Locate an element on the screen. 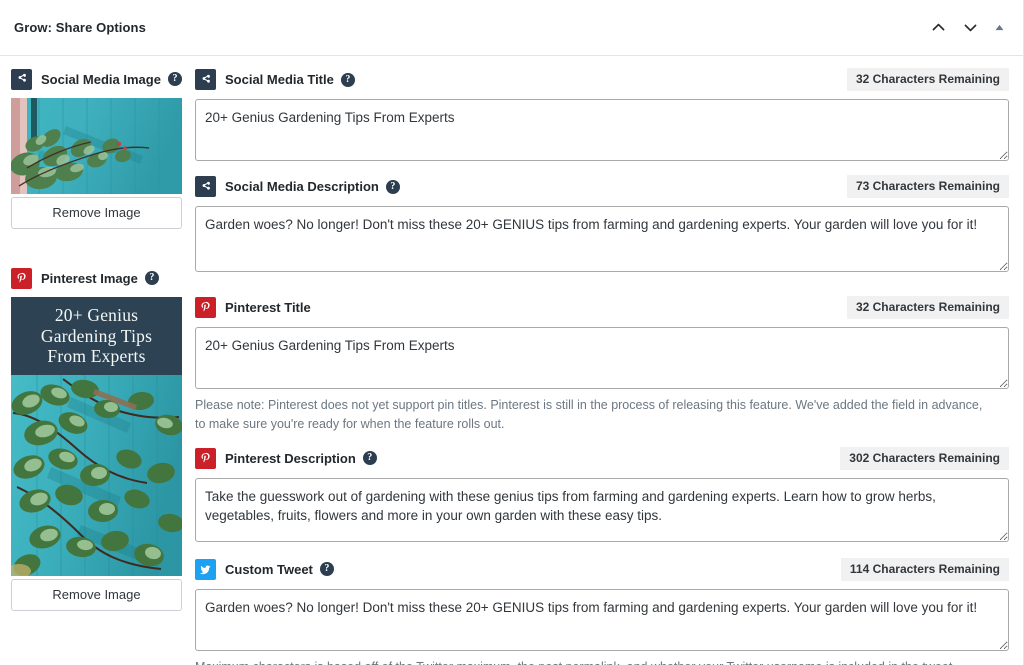 The height and width of the screenshot is (665, 1024). remove-social-image-button: Remove Image is located at coordinates (96, 213).